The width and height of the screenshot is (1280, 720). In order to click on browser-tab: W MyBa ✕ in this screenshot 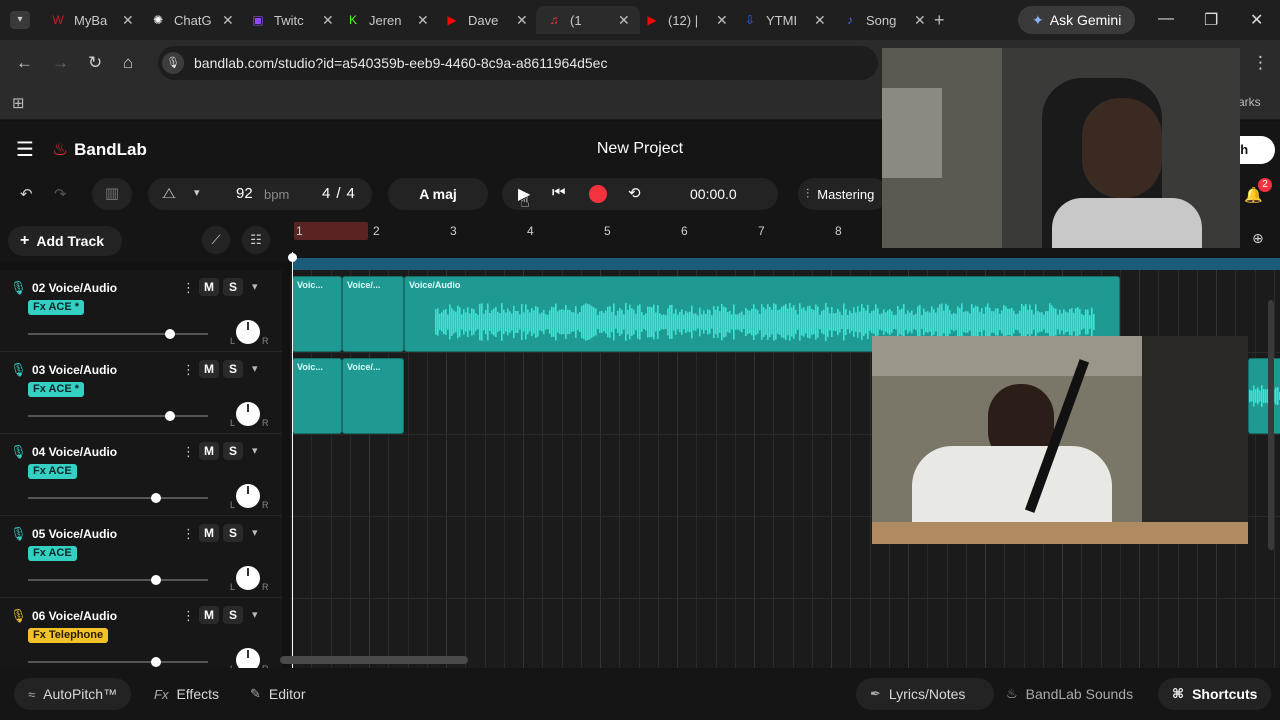, I will do `click(92, 20)`.